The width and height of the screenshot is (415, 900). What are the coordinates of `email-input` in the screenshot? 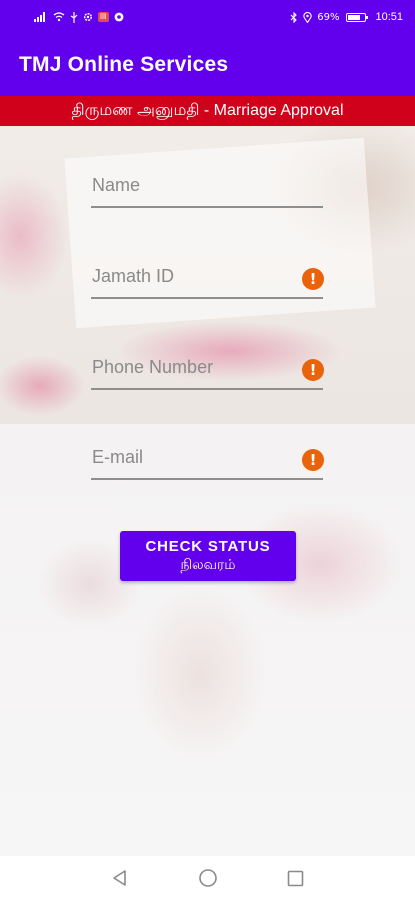 It's located at (207, 459).